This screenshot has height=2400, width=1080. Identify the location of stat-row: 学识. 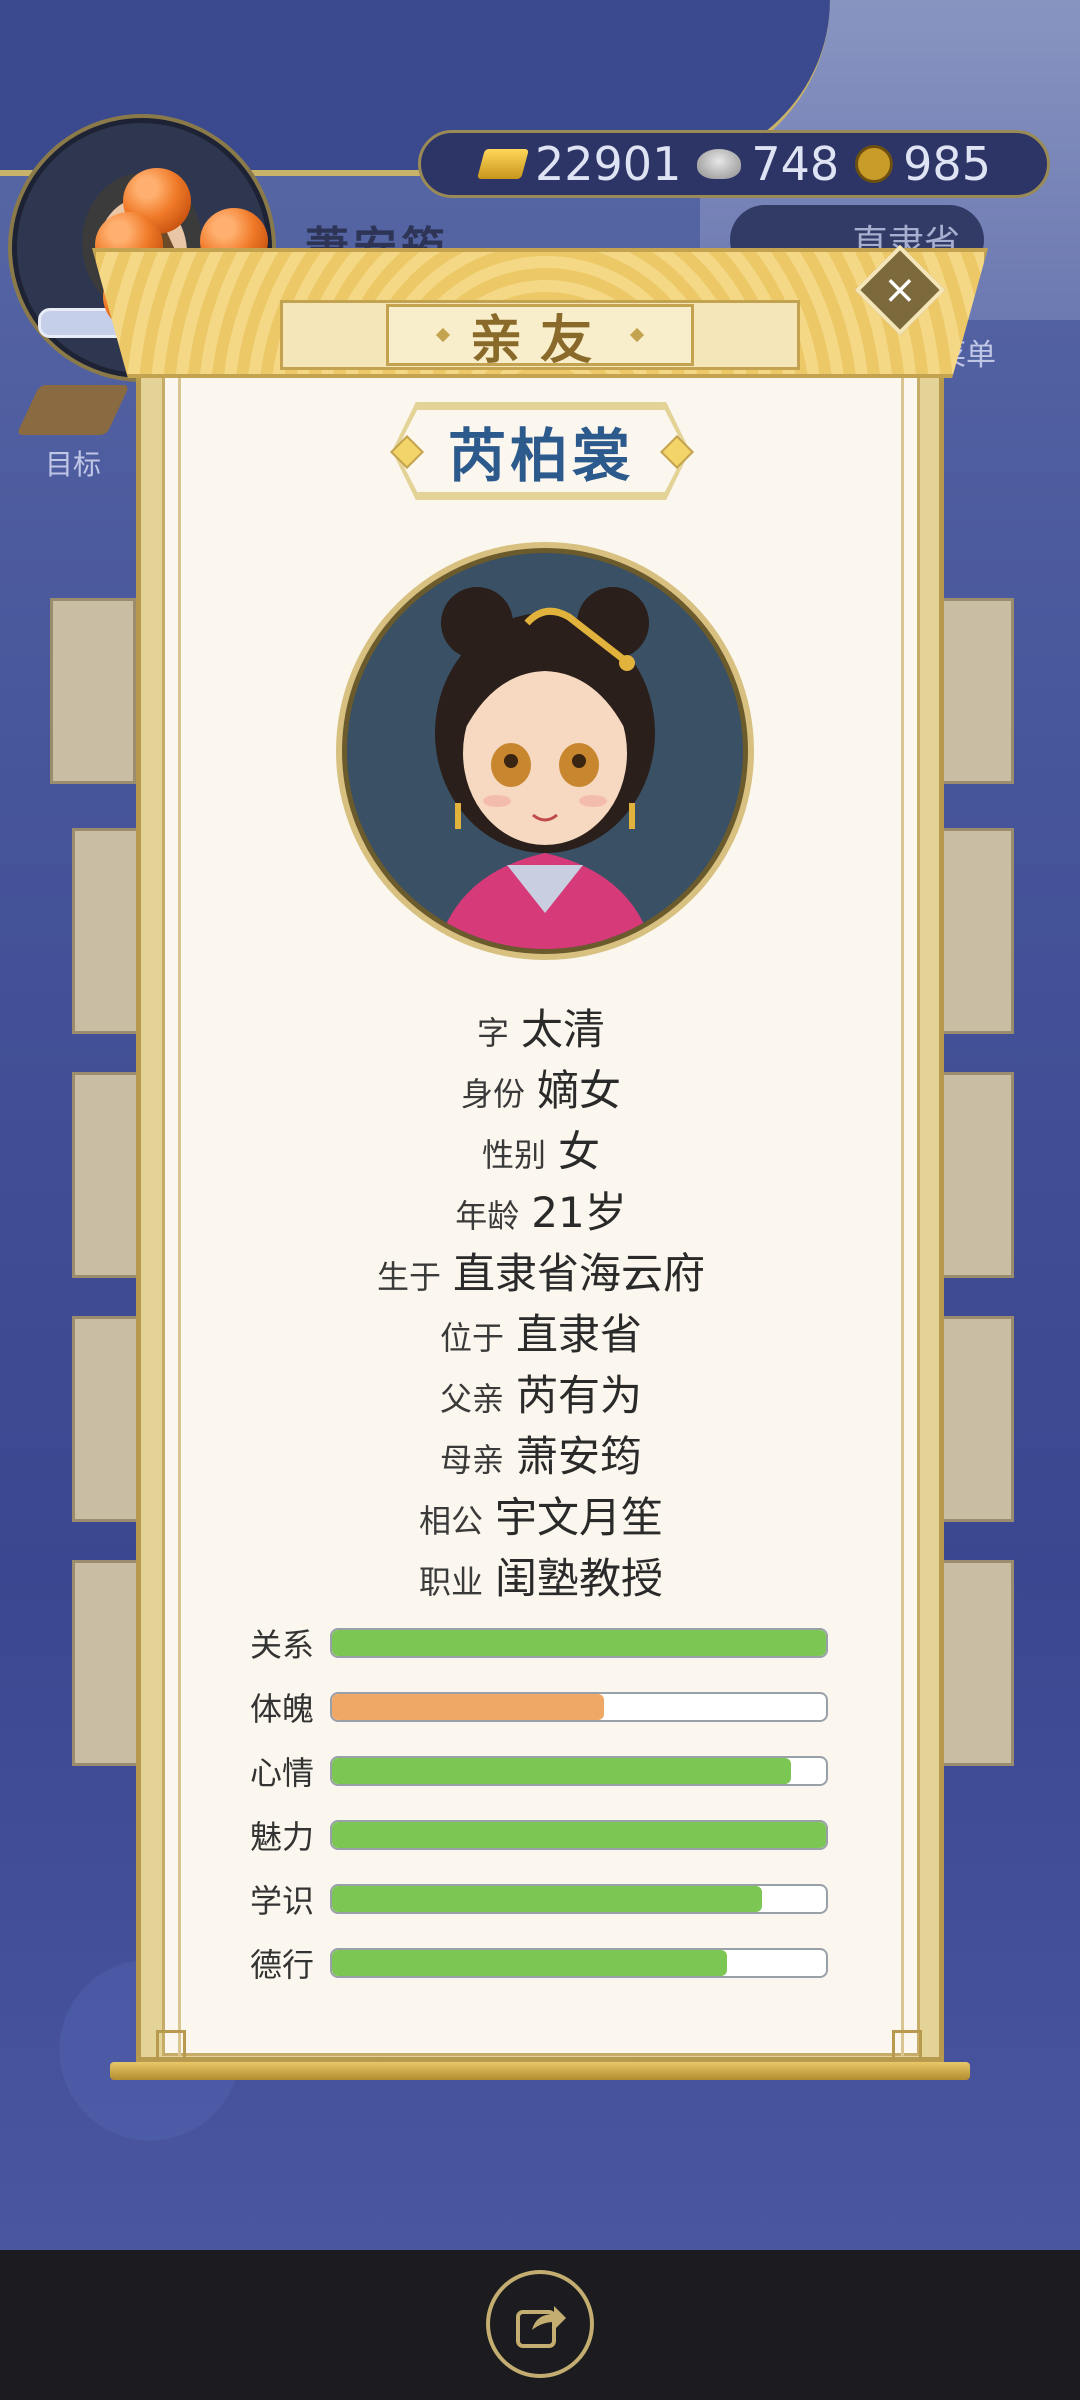
(539, 1899).